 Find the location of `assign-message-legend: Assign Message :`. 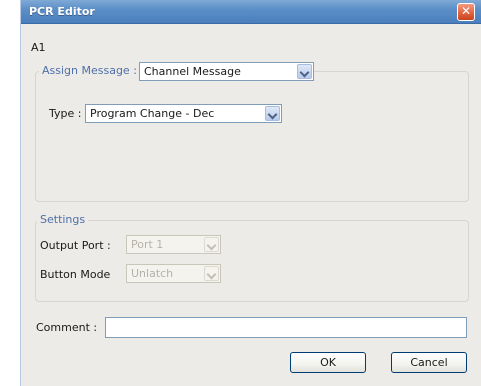

assign-message-legend: Assign Message : is located at coordinates (89, 70).